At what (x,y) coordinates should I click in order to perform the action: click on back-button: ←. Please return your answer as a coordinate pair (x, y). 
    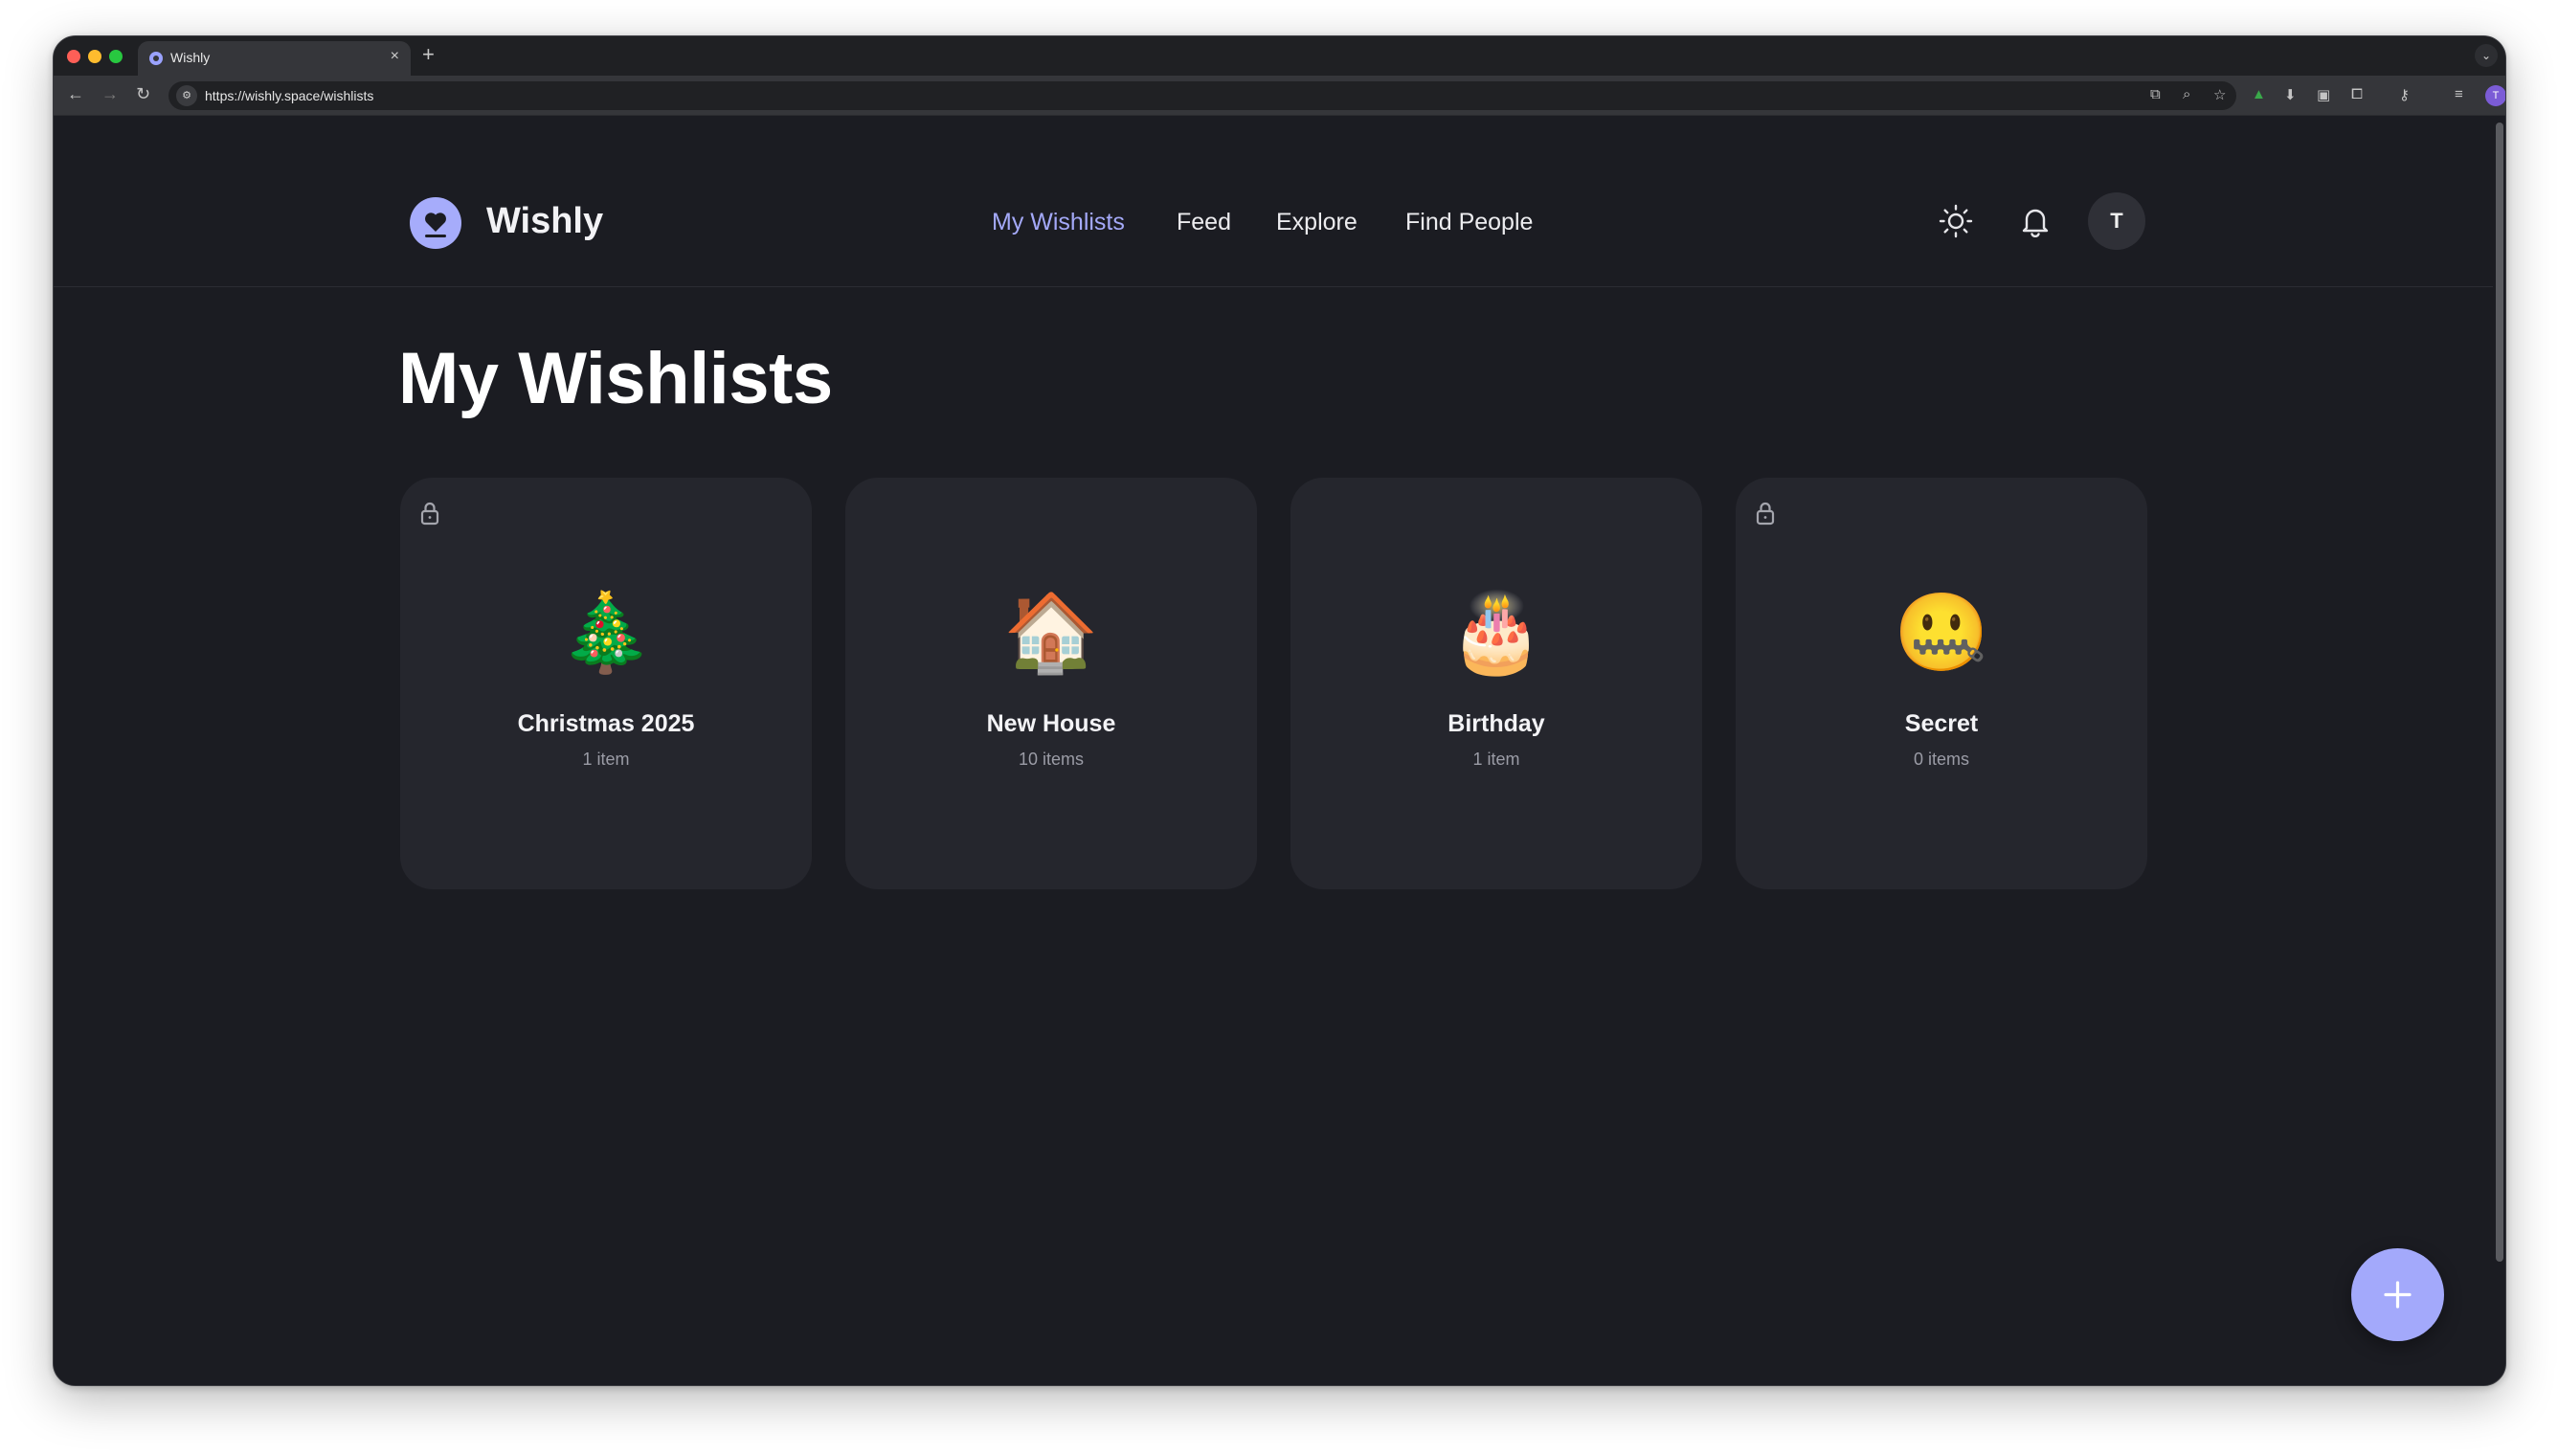
    Looking at the image, I should click on (75, 94).